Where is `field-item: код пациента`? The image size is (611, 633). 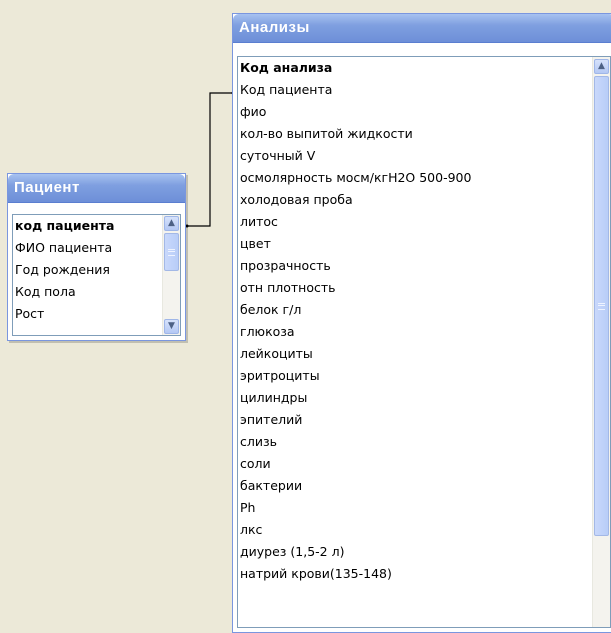 field-item: код пациента is located at coordinates (87, 226).